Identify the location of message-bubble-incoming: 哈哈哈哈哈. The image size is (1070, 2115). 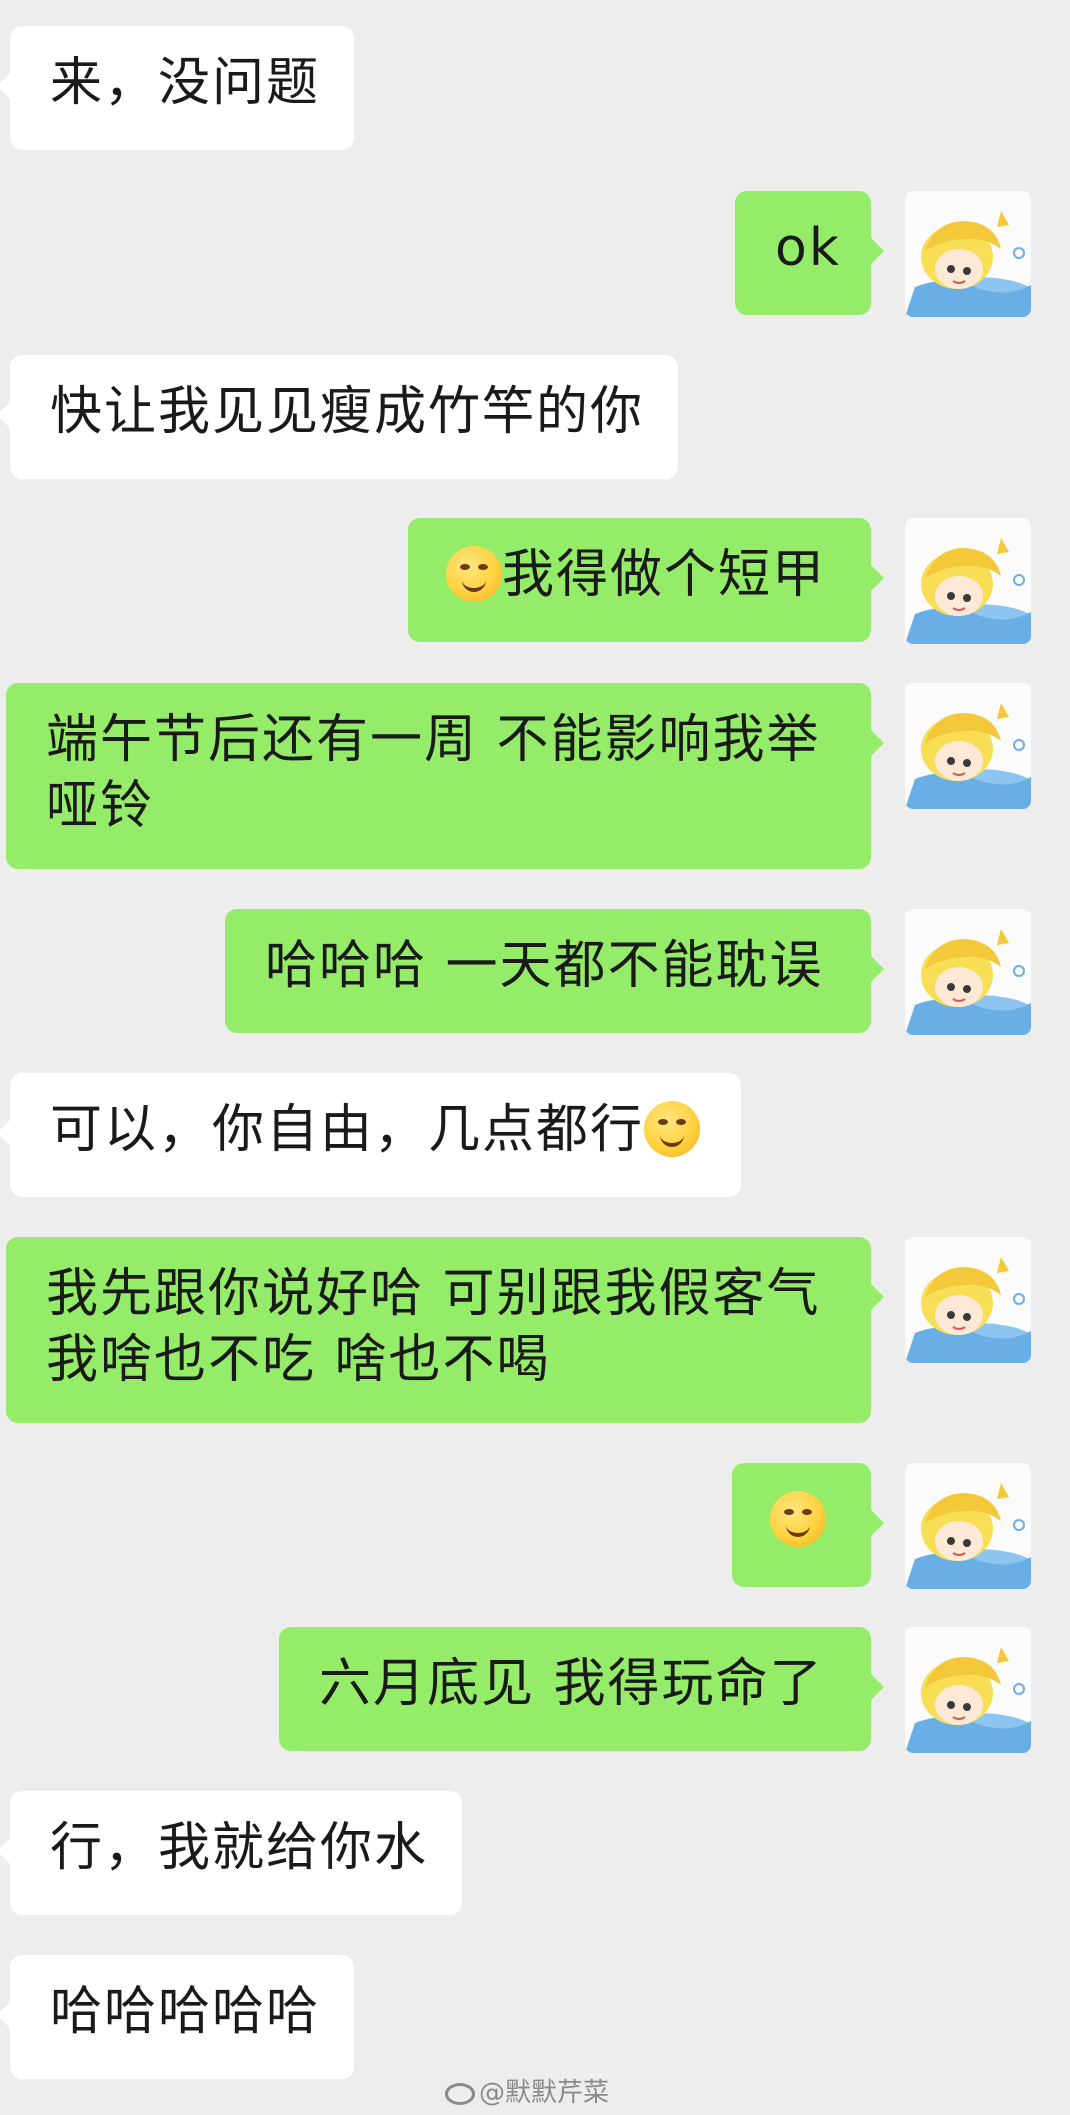
(177, 2017).